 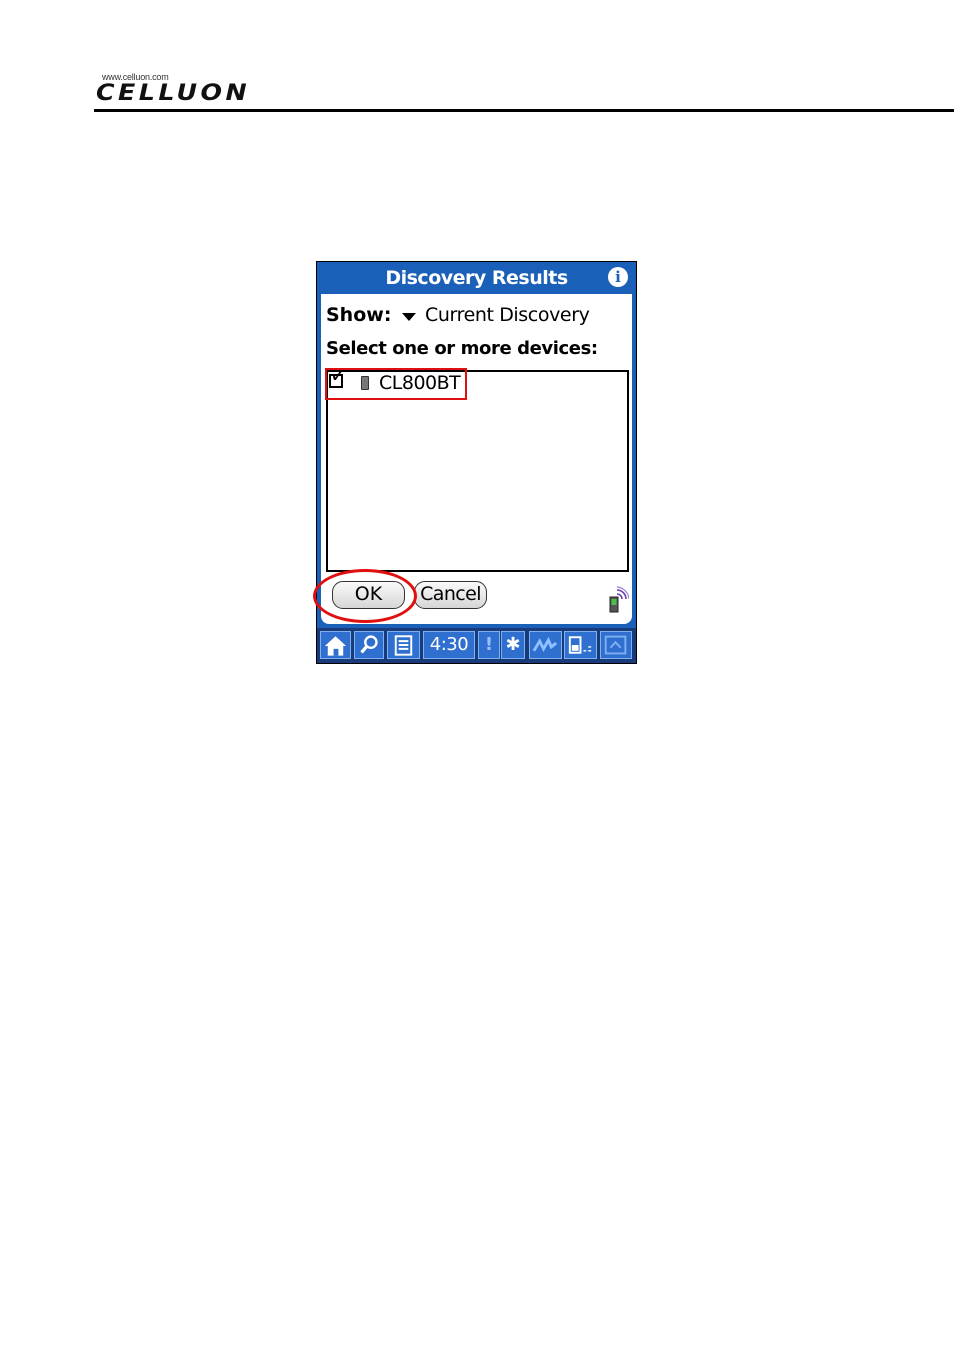 I want to click on battery-icon, so click(x=580, y=645).